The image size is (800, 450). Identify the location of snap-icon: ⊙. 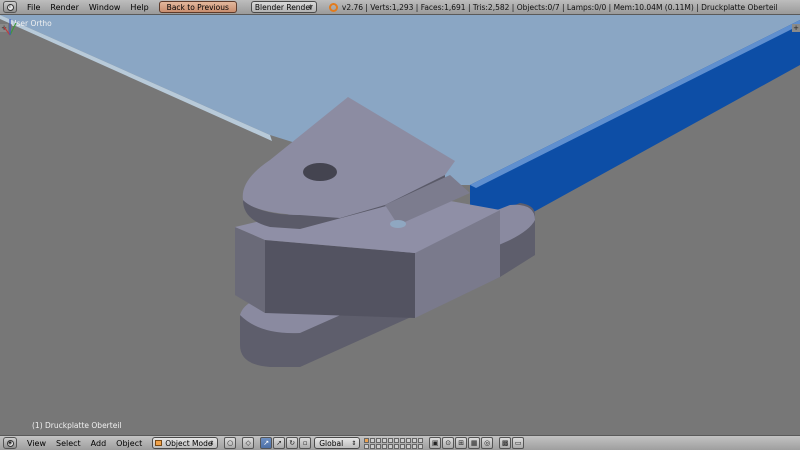
(448, 443).